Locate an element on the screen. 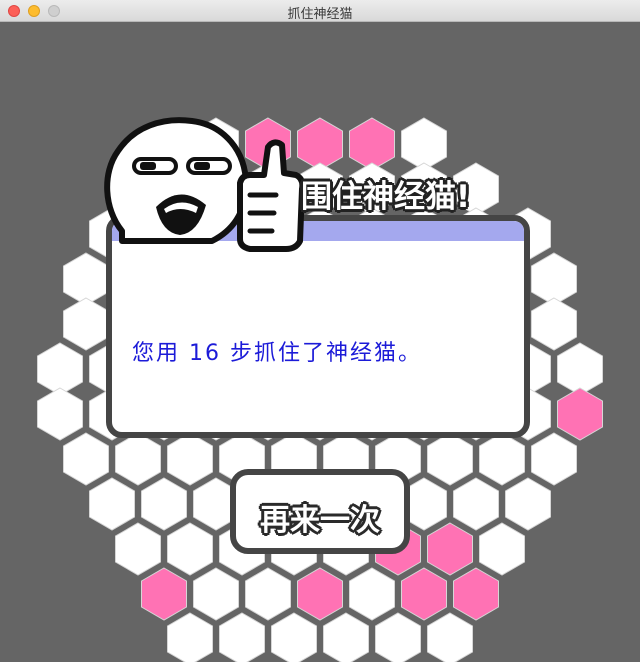 The image size is (640, 662). replay-button-label: 再来一次 is located at coordinates (320, 520).